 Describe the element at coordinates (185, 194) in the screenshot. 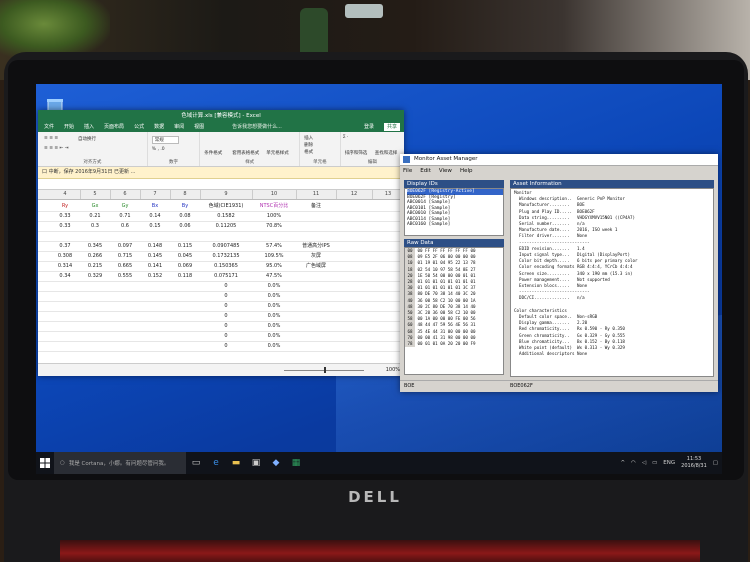

I see `column-header: 8` at that location.